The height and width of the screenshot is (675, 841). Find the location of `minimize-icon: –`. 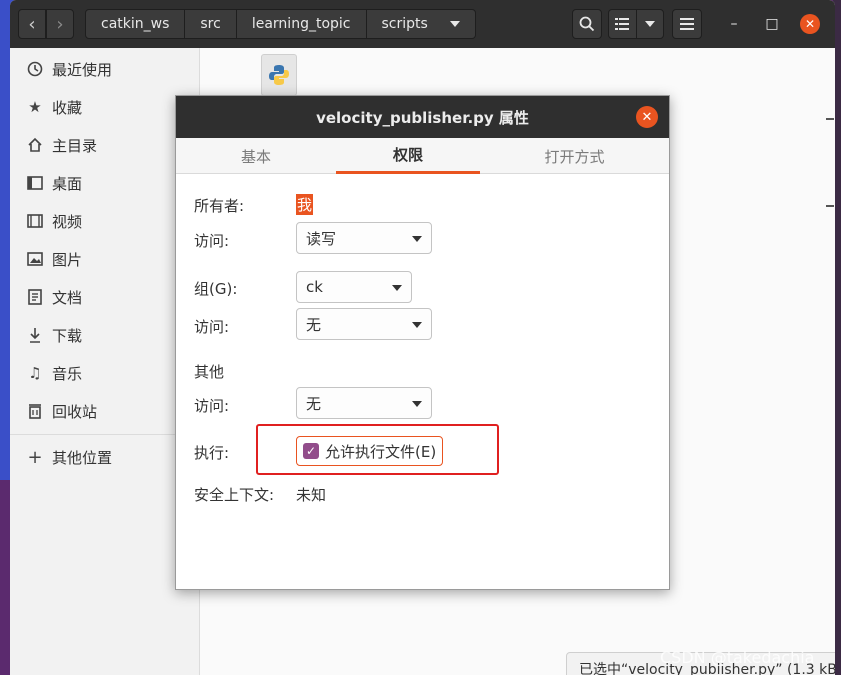

minimize-icon: – is located at coordinates (734, 24).